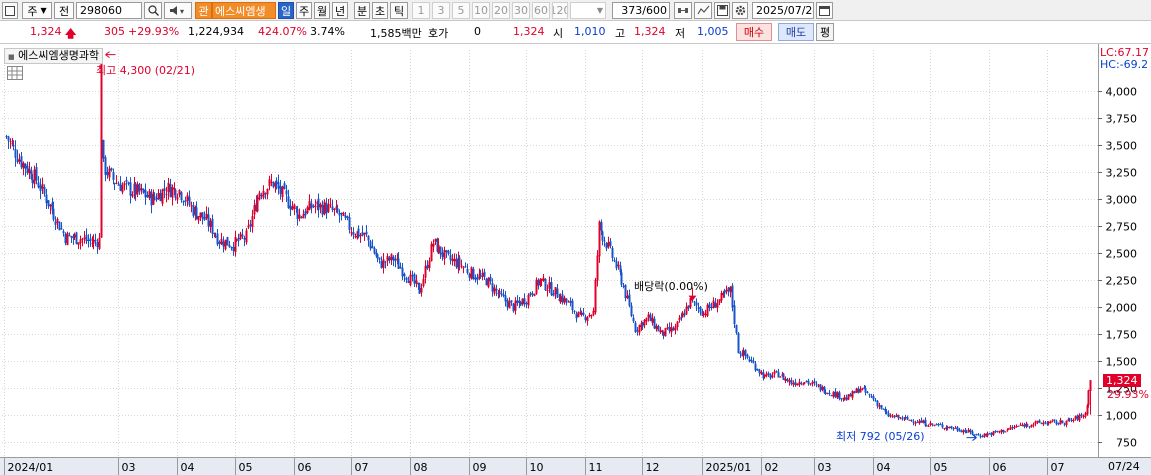  What do you see at coordinates (501, 10) in the screenshot?
I see `interval-20: 20` at bounding box center [501, 10].